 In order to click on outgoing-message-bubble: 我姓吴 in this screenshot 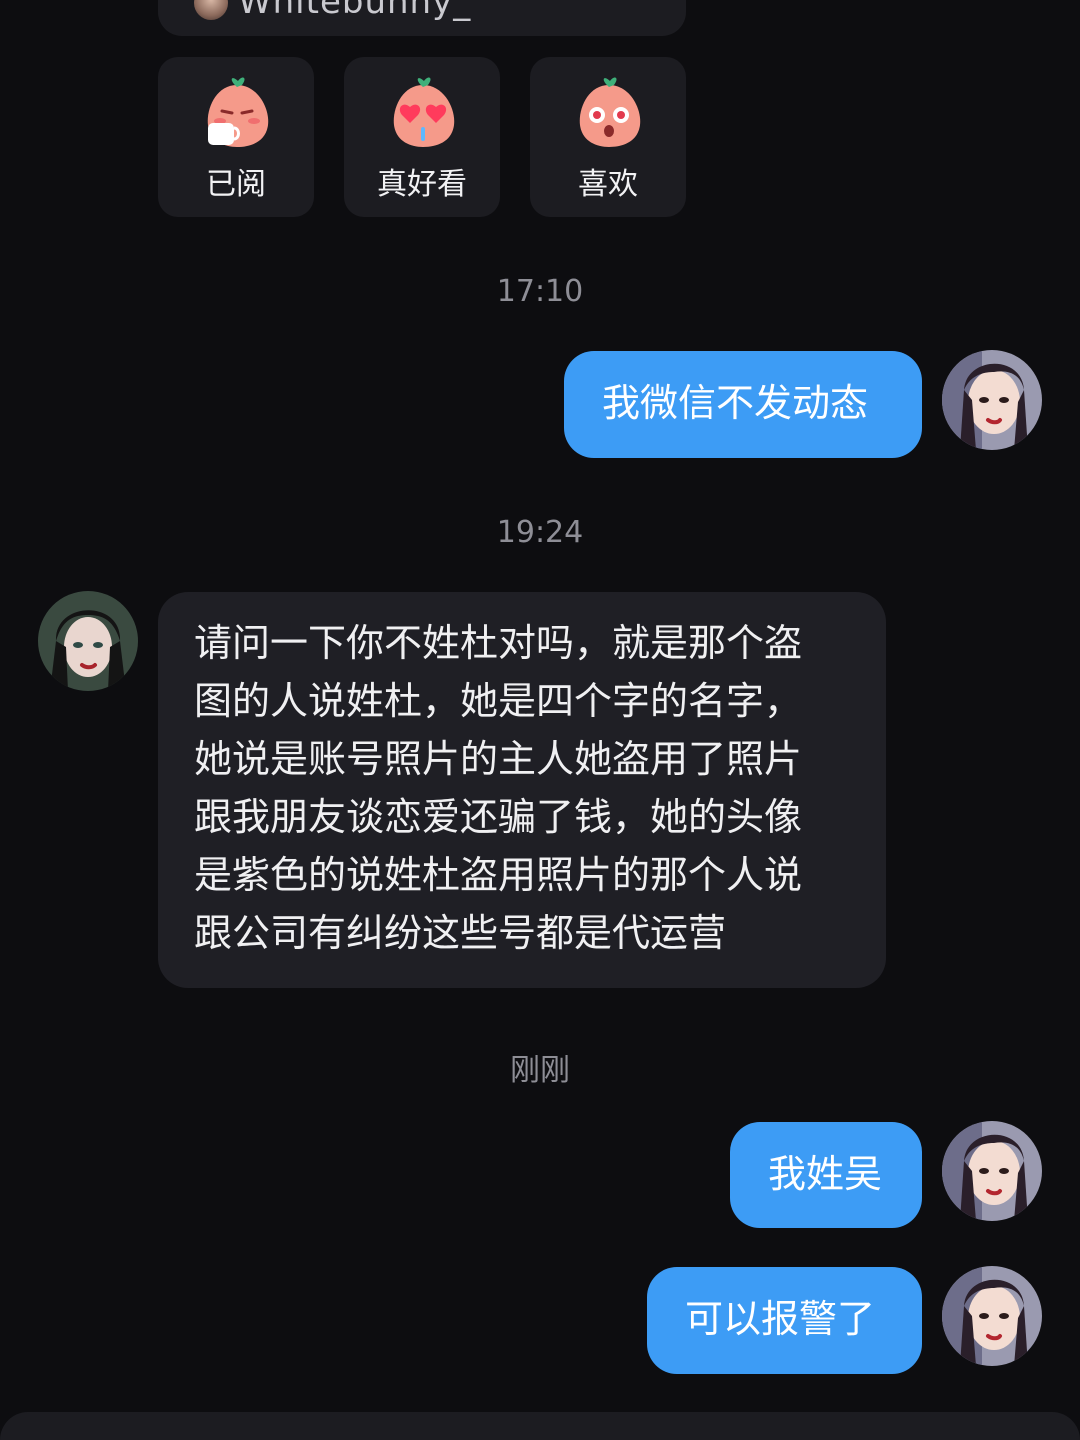, I will do `click(826, 1175)`.